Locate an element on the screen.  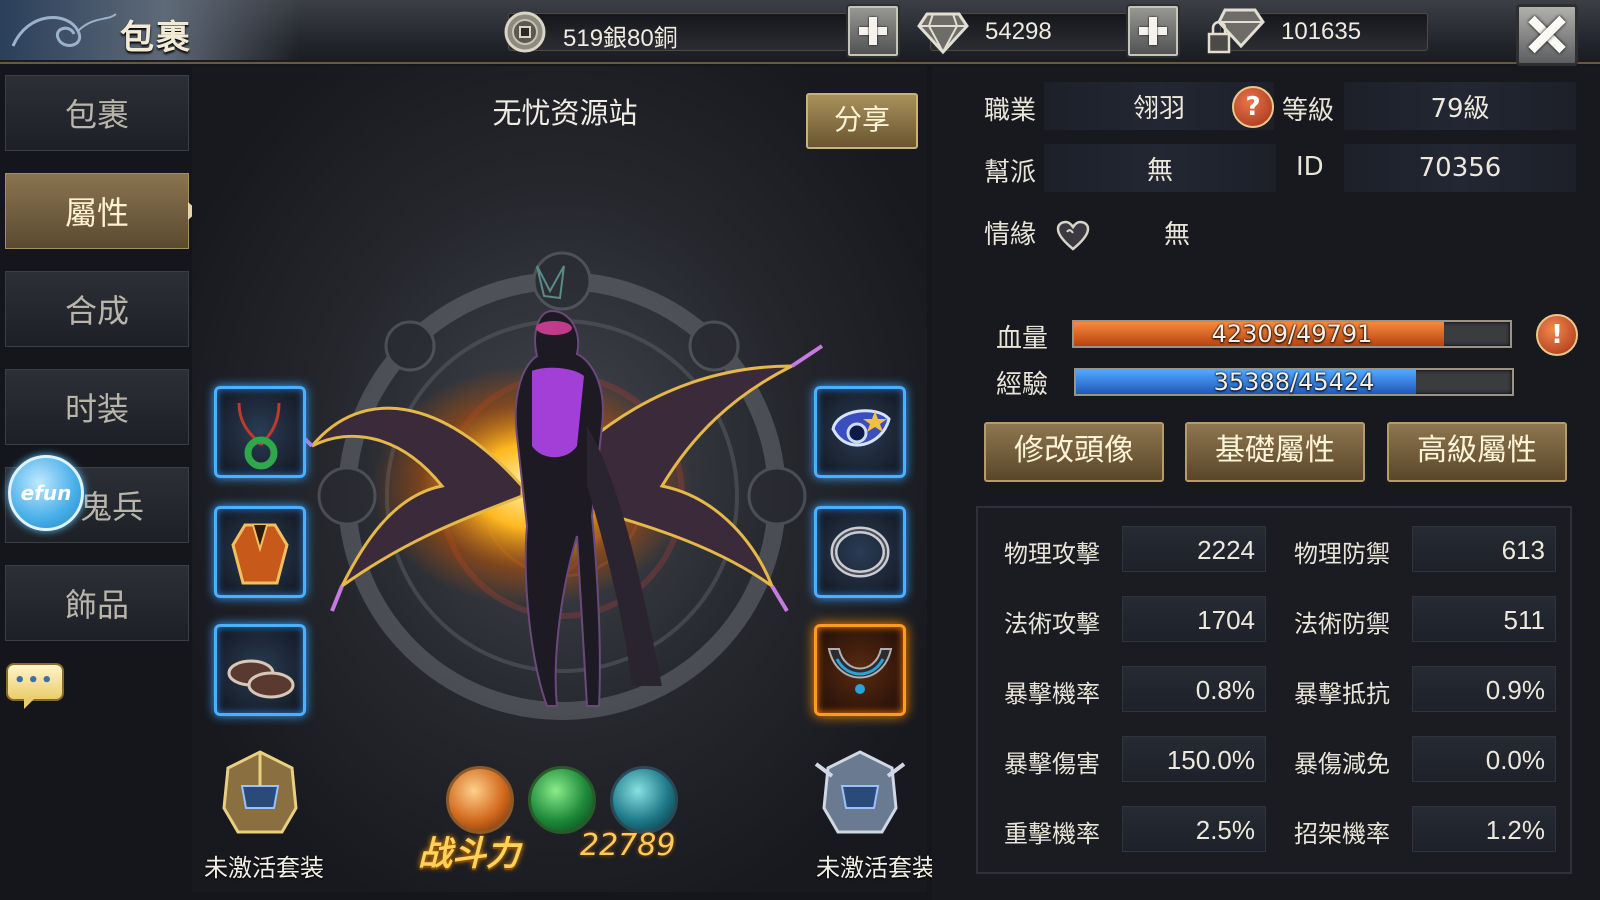
stat-value: 2.5% is located at coordinates (1194, 829).